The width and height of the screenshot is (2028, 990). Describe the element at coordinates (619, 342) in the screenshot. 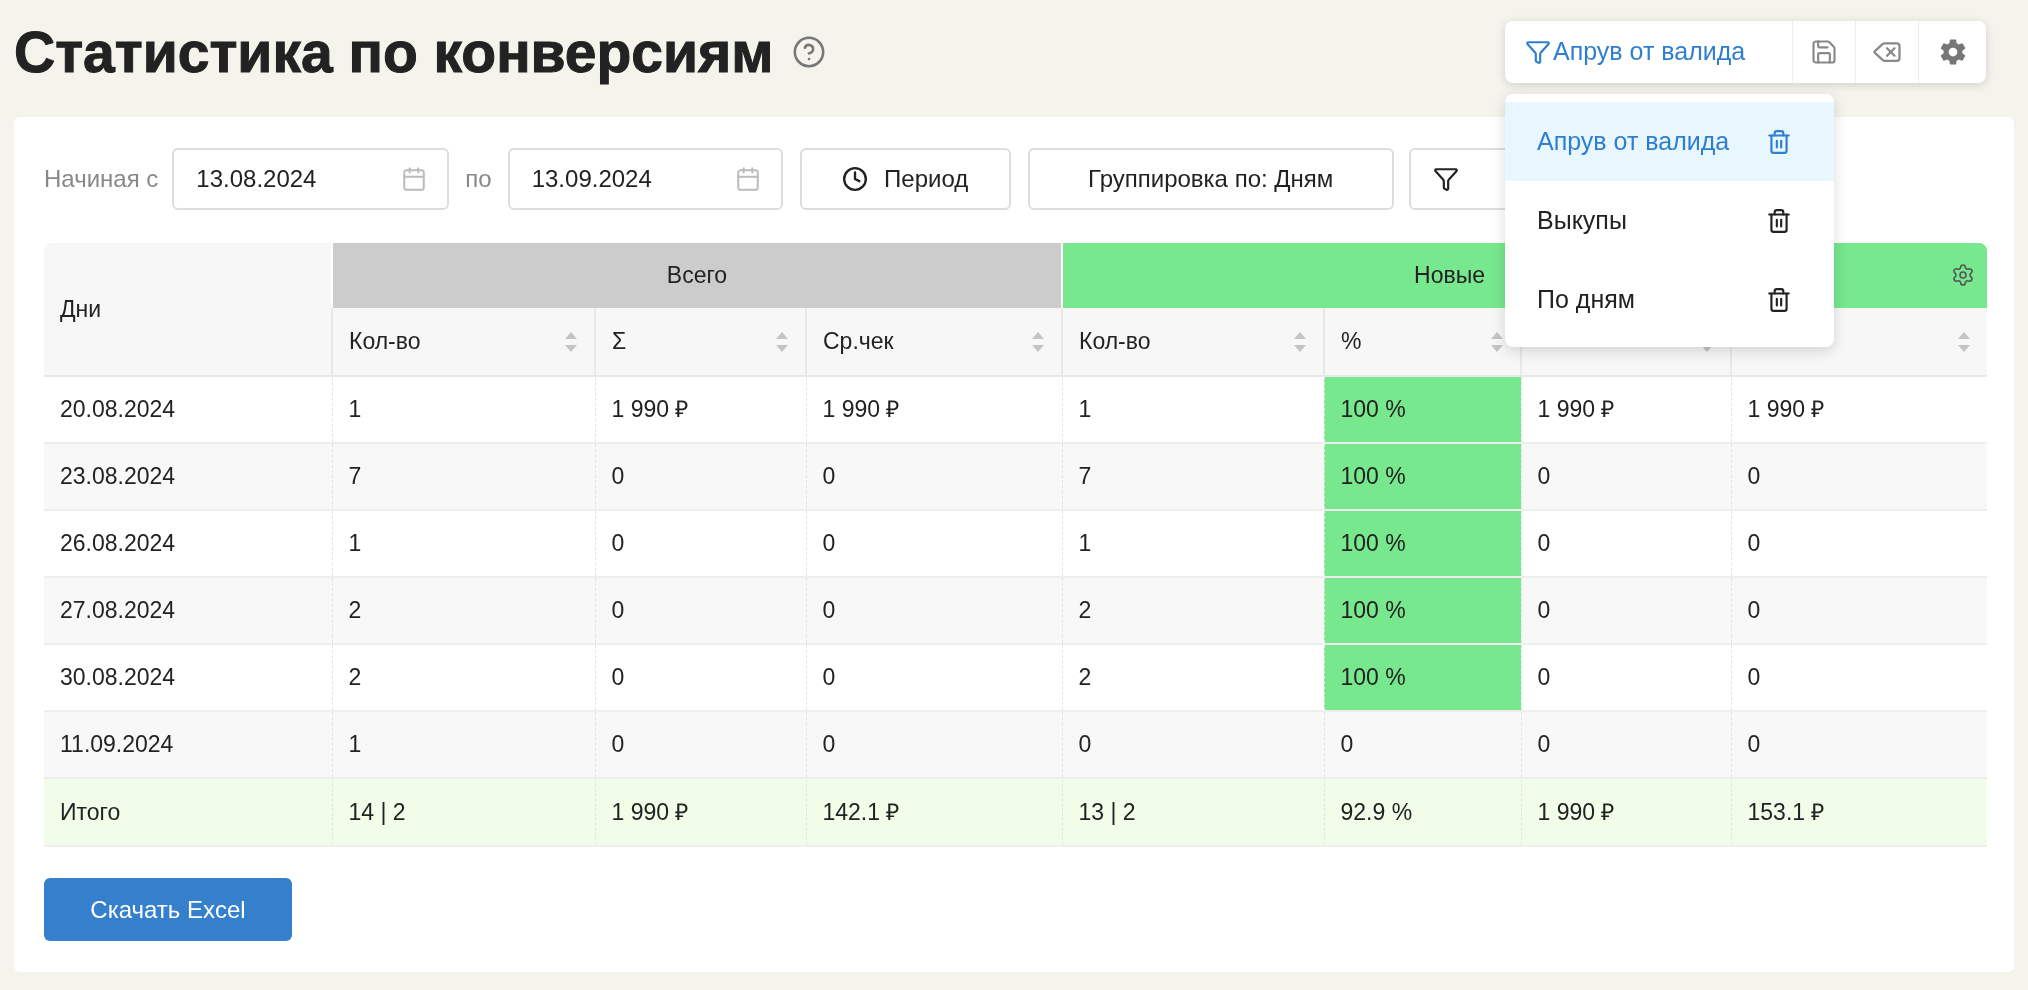

I see `column-label: Σ` at that location.